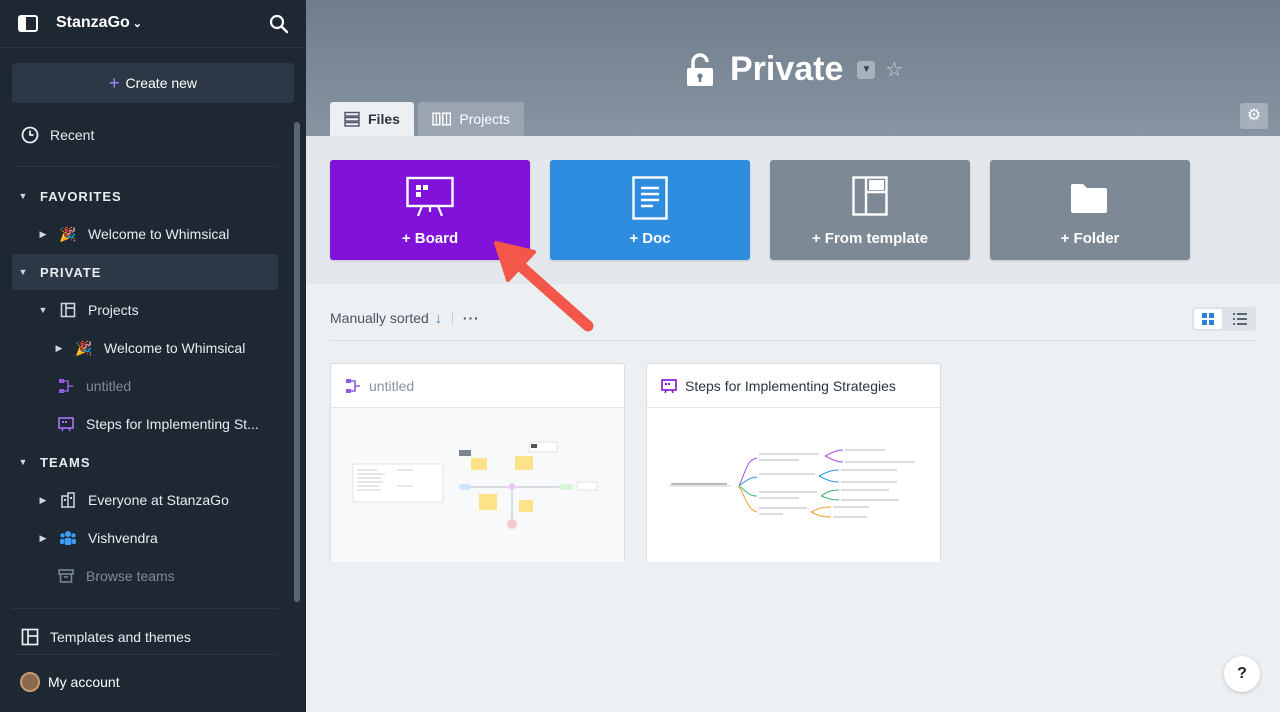 This screenshot has width=1280, height=712. I want to click on flowchart-preview-image, so click(475, 485).